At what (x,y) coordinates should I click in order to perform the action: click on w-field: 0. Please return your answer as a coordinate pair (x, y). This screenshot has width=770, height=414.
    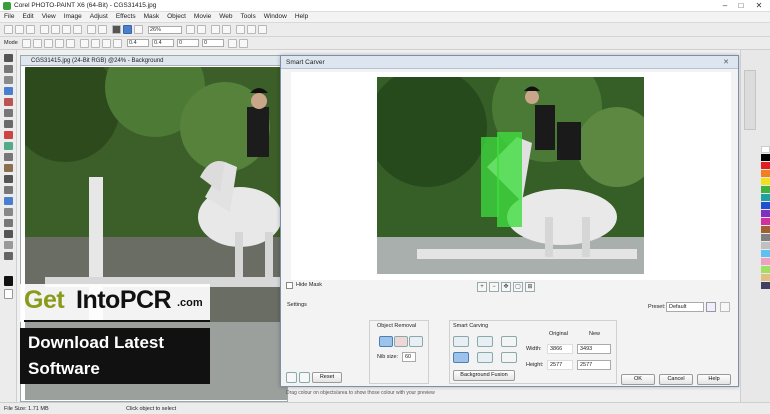
    Looking at the image, I should click on (188, 43).